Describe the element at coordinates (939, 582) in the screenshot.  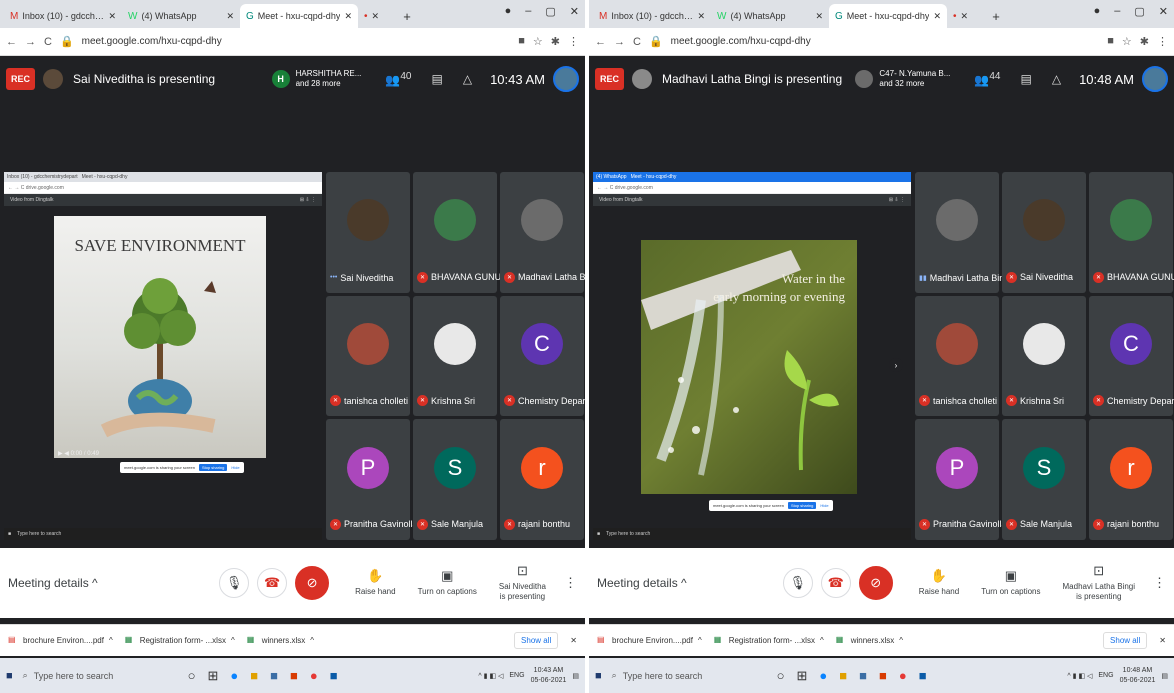
I see `raise-hand-button: ✋ Raise hand` at that location.